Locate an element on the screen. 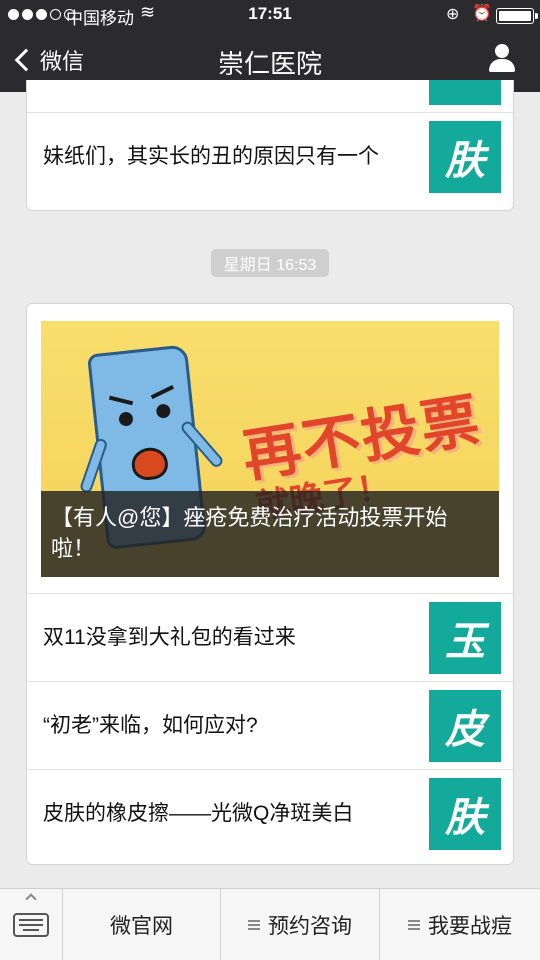 The width and height of the screenshot is (540, 960). list-item: “初老”来临，如何应对? 皮 is located at coordinates (270, 725).